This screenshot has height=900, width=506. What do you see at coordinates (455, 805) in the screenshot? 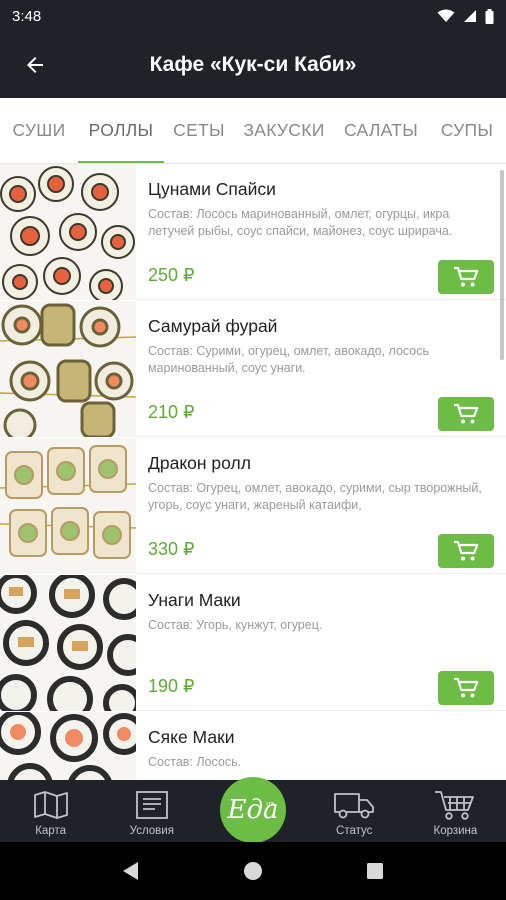
I see `basket-icon` at bounding box center [455, 805].